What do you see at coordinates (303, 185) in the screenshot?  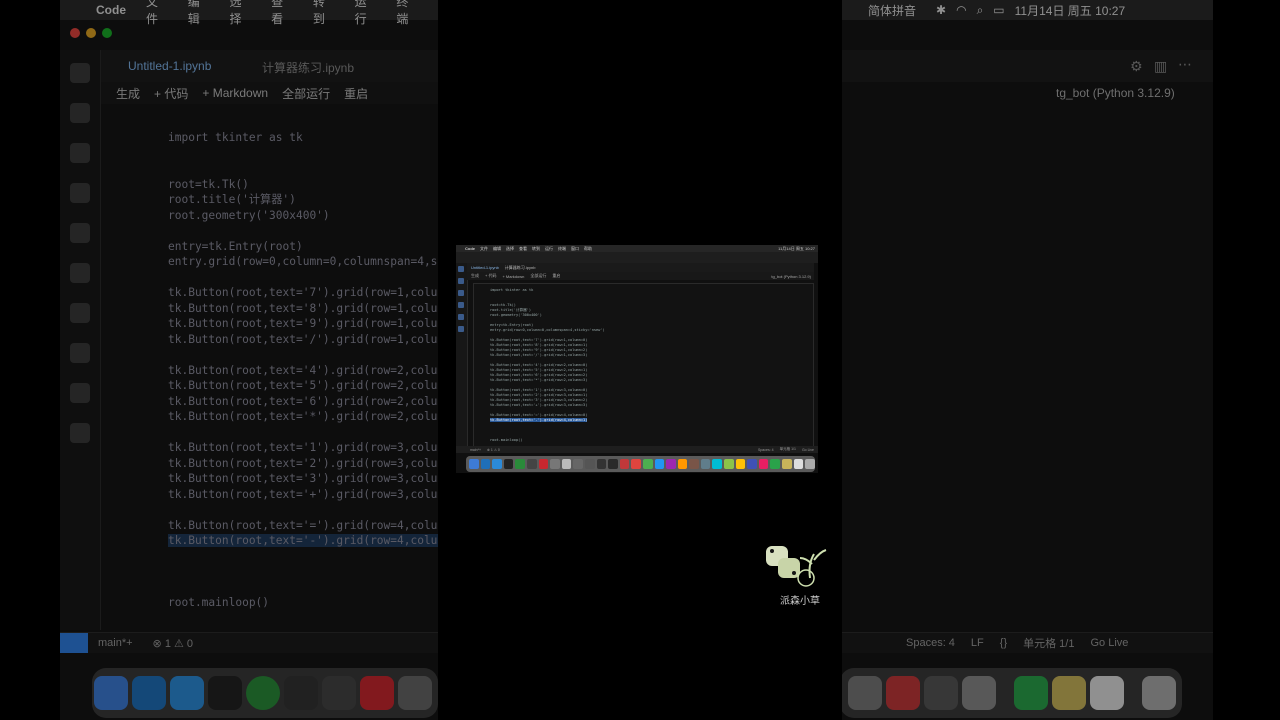 I see `code-line: root=tk.Tk()` at bounding box center [303, 185].